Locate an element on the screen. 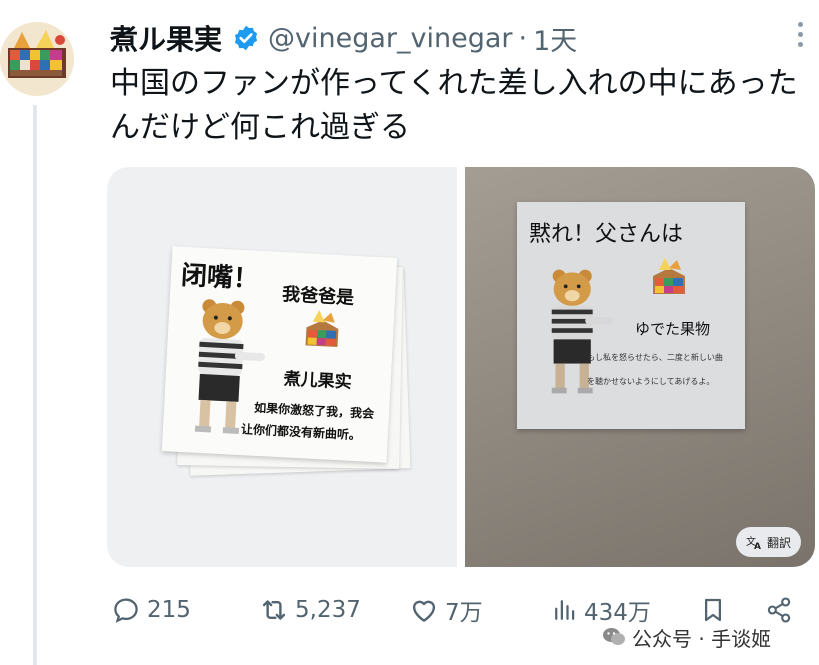  translate-icon: 文 A is located at coordinates (753, 542).